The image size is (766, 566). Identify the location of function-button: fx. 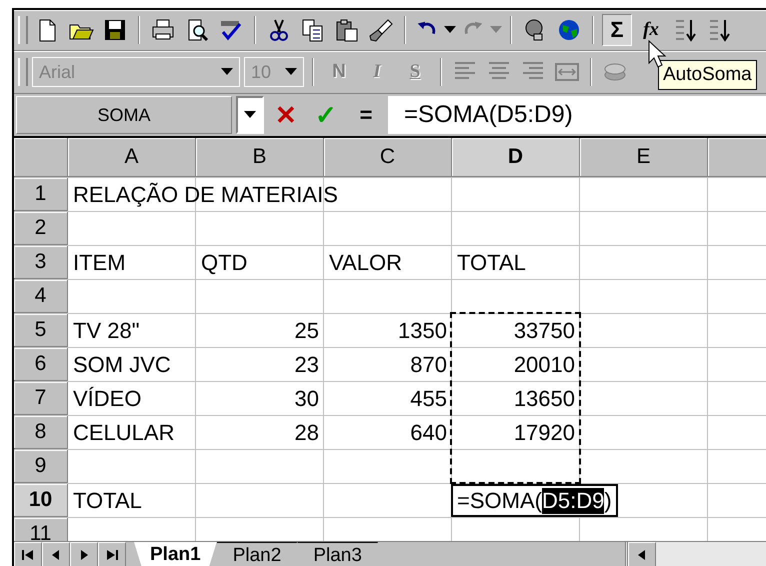
(651, 30).